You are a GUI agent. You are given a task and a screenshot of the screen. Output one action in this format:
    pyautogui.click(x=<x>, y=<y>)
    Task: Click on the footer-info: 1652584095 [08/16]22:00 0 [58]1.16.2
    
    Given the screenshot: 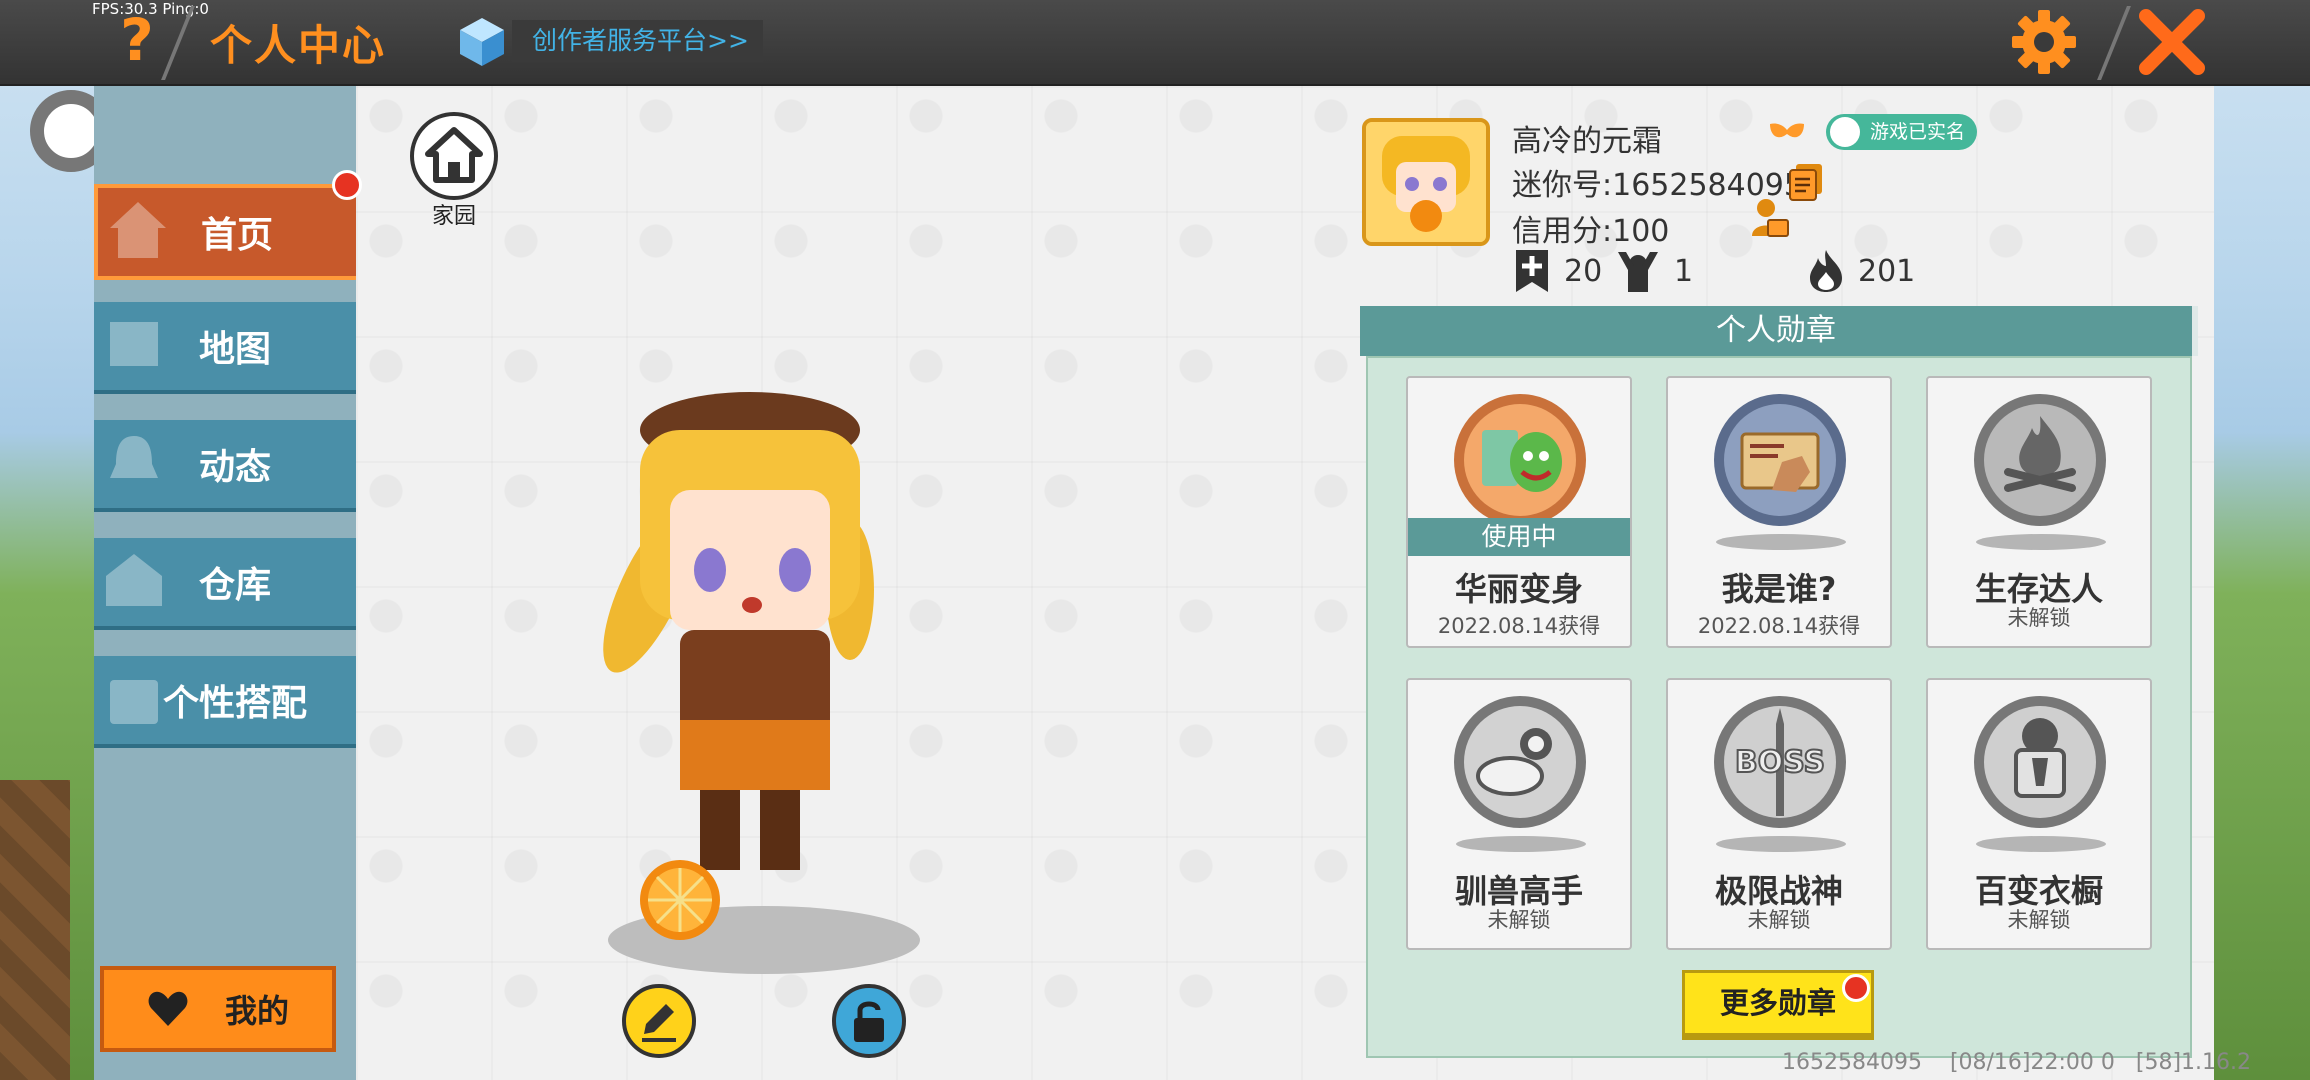 What is the action you would take?
    pyautogui.click(x=2017, y=1062)
    